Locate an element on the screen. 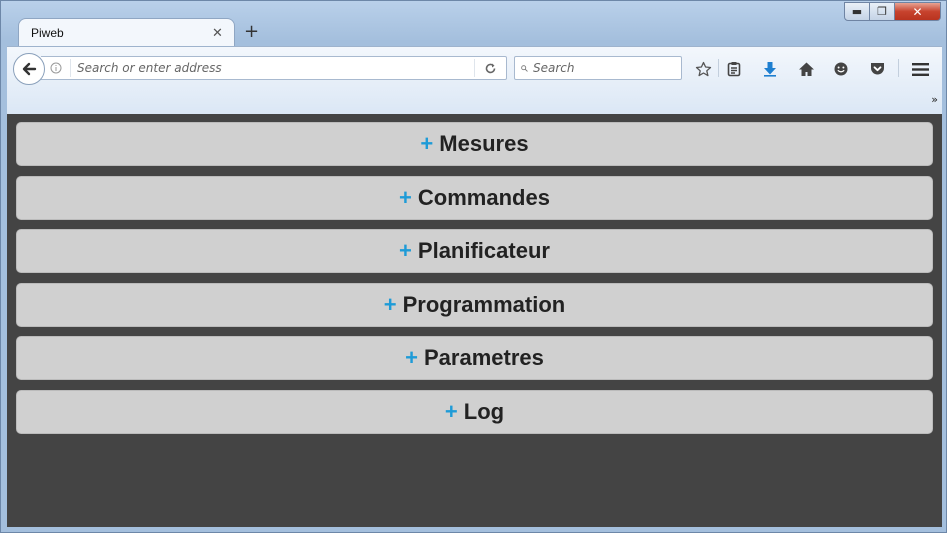 The image size is (947, 533). back-button is located at coordinates (29, 69).